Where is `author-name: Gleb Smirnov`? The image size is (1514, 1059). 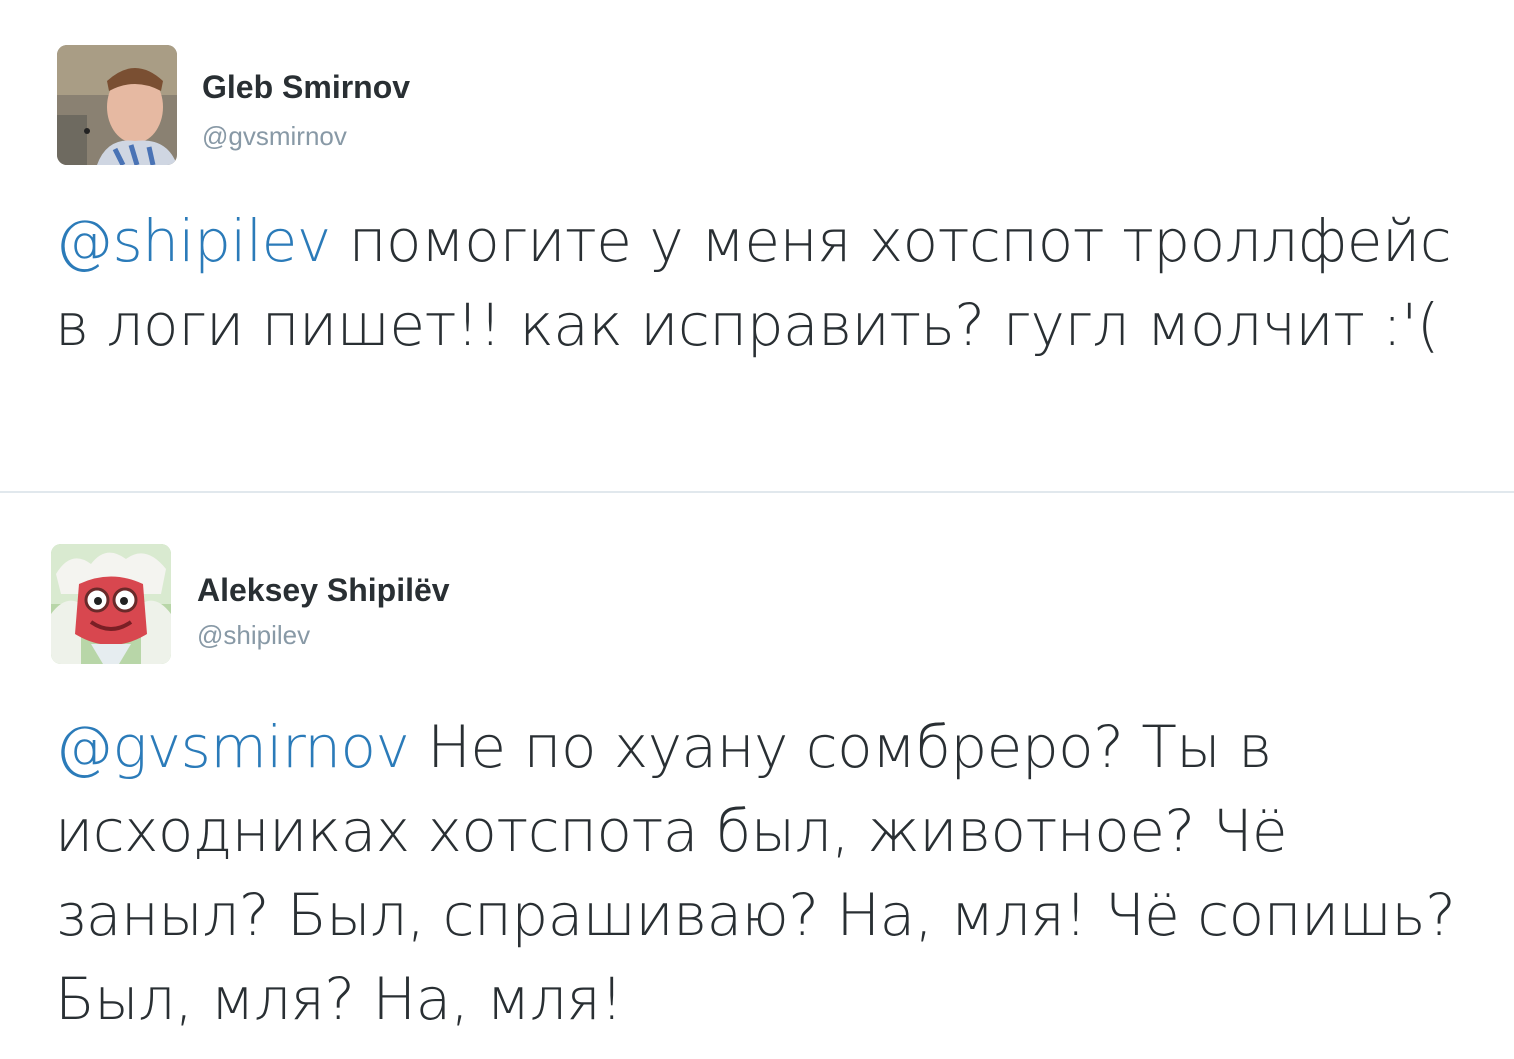 author-name: Gleb Smirnov is located at coordinates (306, 87).